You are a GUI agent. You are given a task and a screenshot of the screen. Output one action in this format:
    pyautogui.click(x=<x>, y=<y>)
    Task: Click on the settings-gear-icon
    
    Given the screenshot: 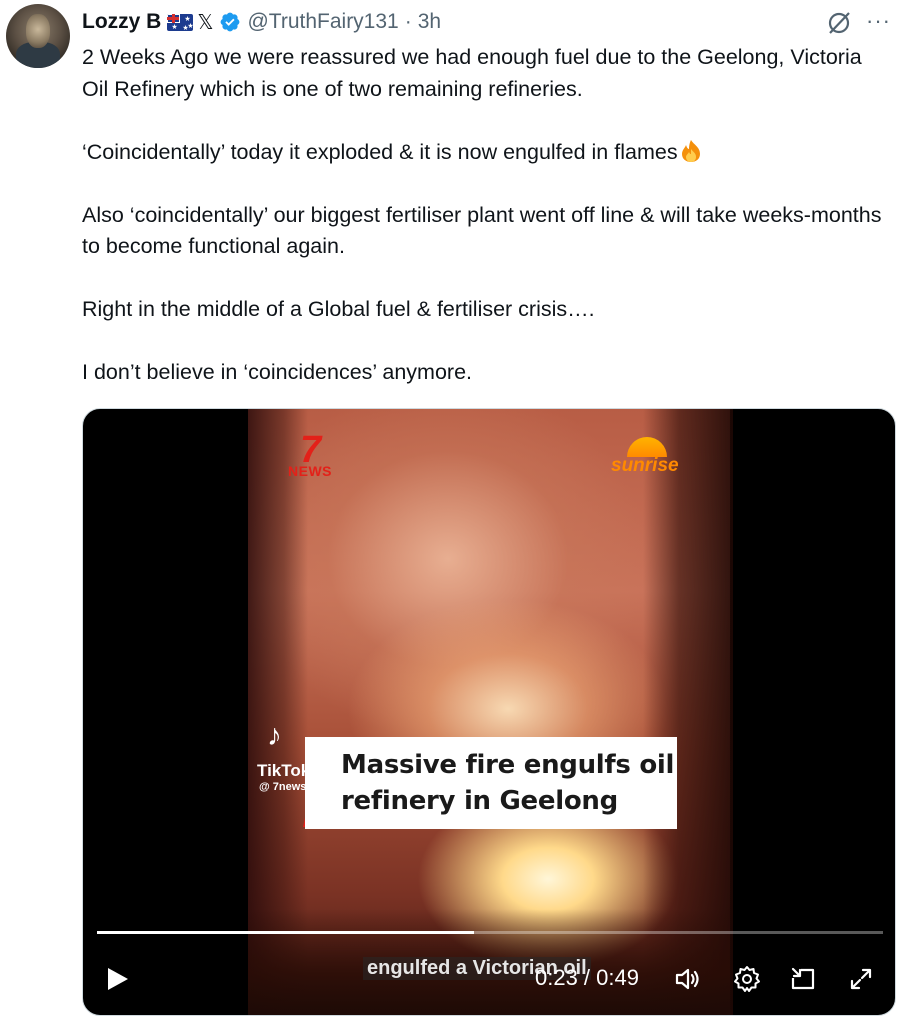 What is the action you would take?
    pyautogui.click(x=747, y=979)
    